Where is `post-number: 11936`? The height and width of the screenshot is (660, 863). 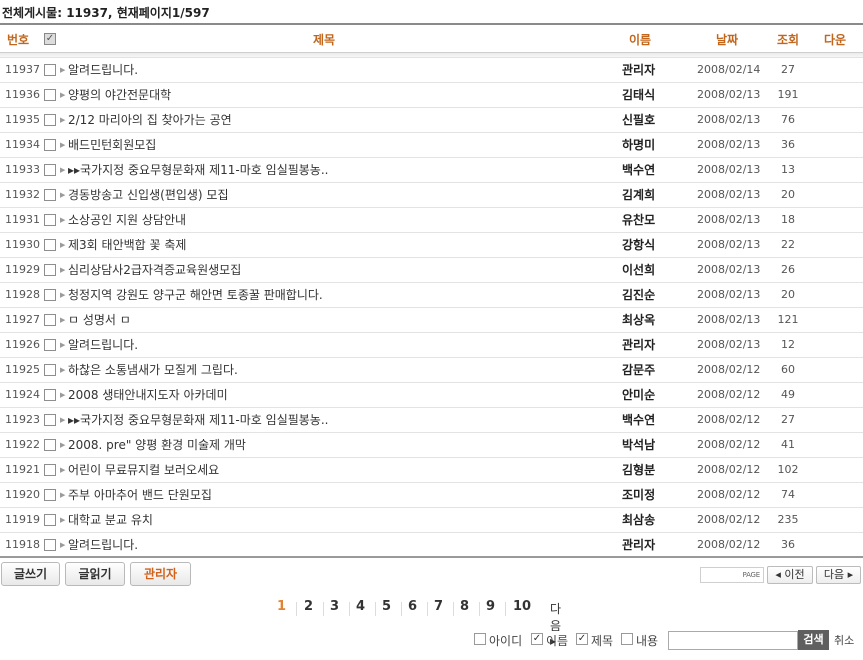
post-number: 11936 is located at coordinates (22, 94).